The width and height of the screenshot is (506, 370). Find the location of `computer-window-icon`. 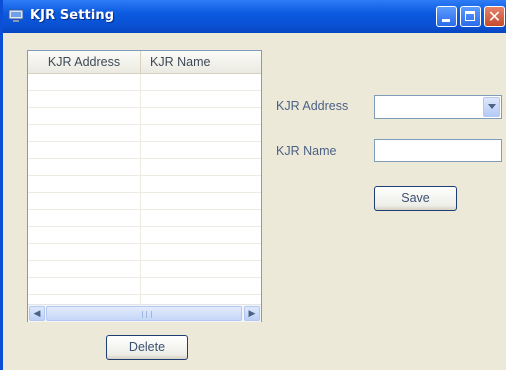

computer-window-icon is located at coordinates (16, 15).